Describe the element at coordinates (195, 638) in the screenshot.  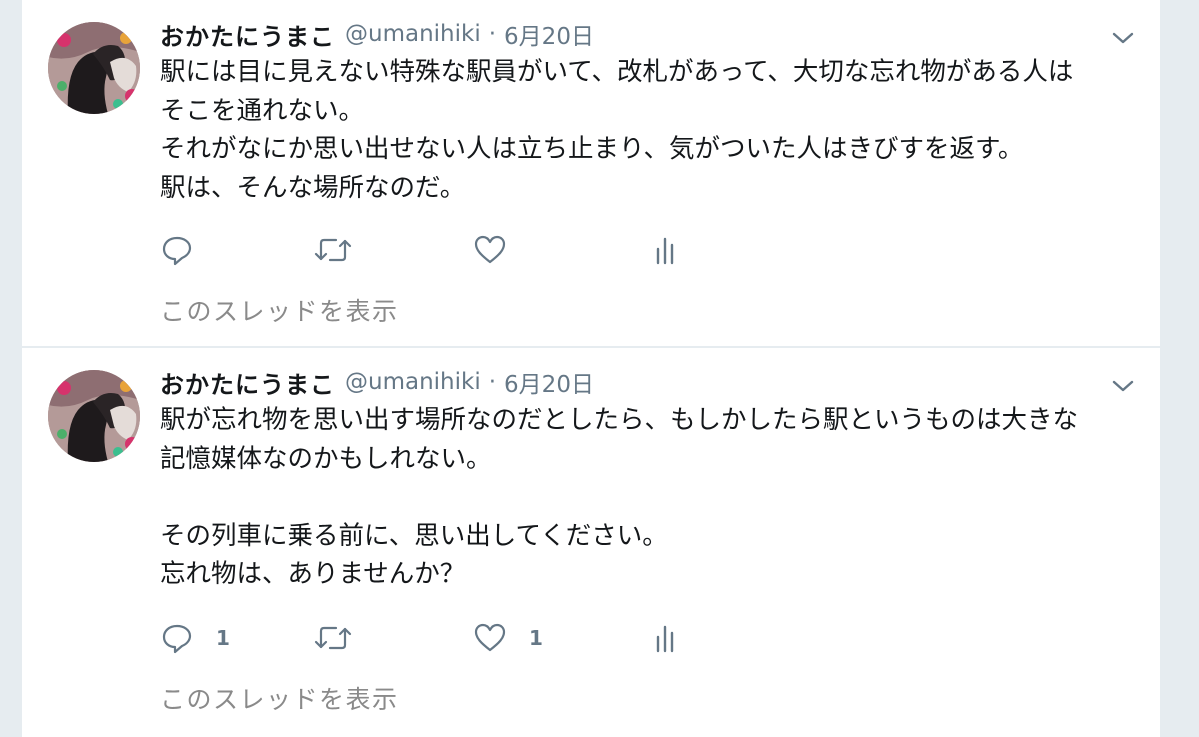
I see `reply-button: 1` at that location.